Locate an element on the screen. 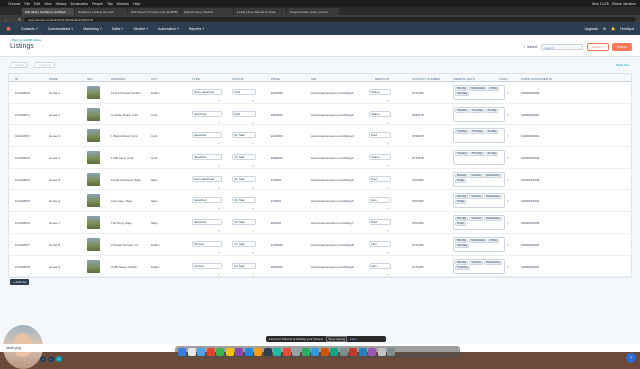  cell-price: £235000 is located at coordinates (277, 245).